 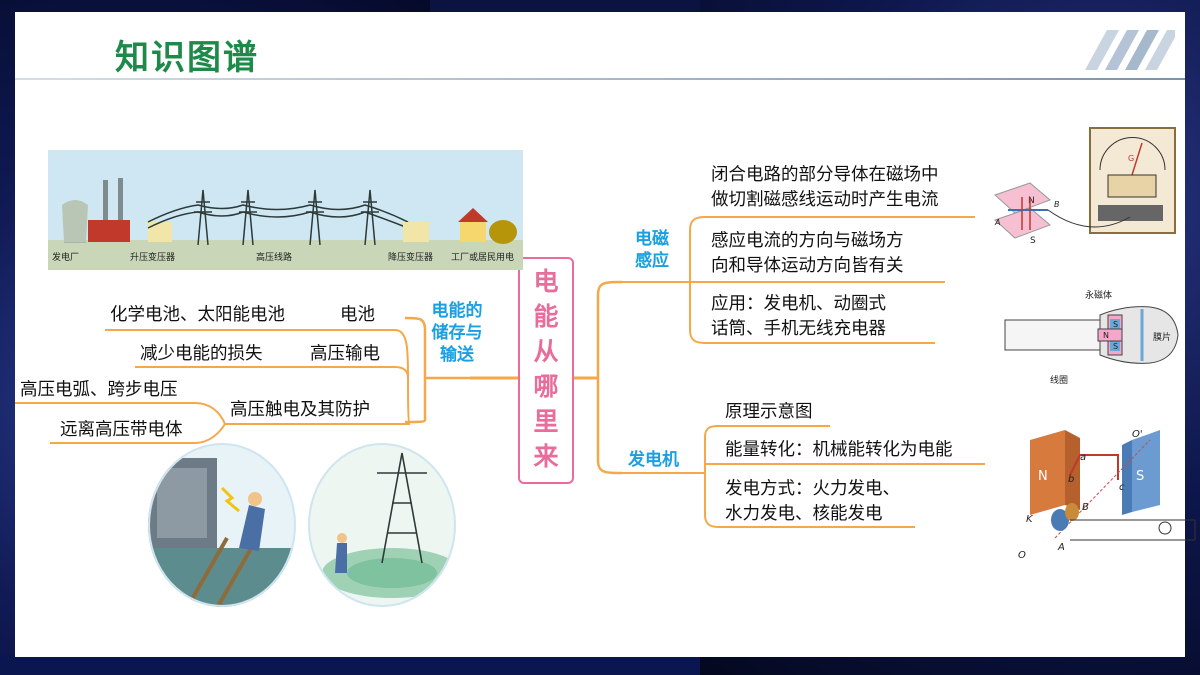 I want to click on shock-item: 高压电弧、跨步电压, so click(x=99, y=390).